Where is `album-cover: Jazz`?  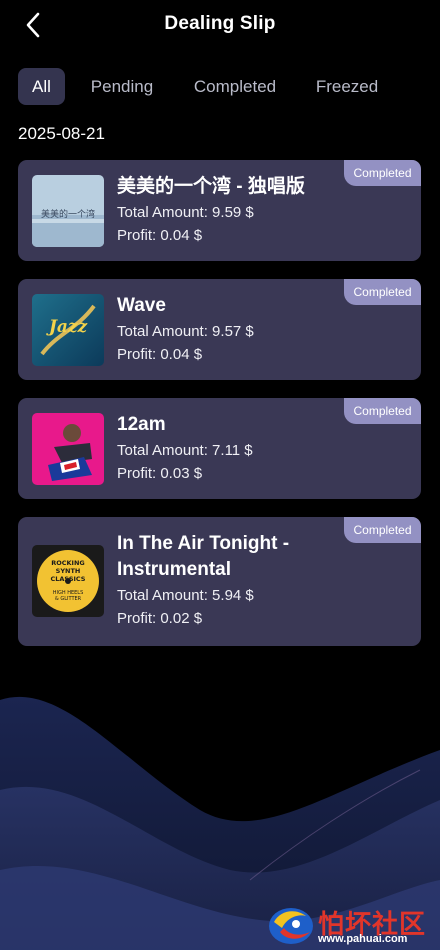 album-cover: Jazz is located at coordinates (68, 330).